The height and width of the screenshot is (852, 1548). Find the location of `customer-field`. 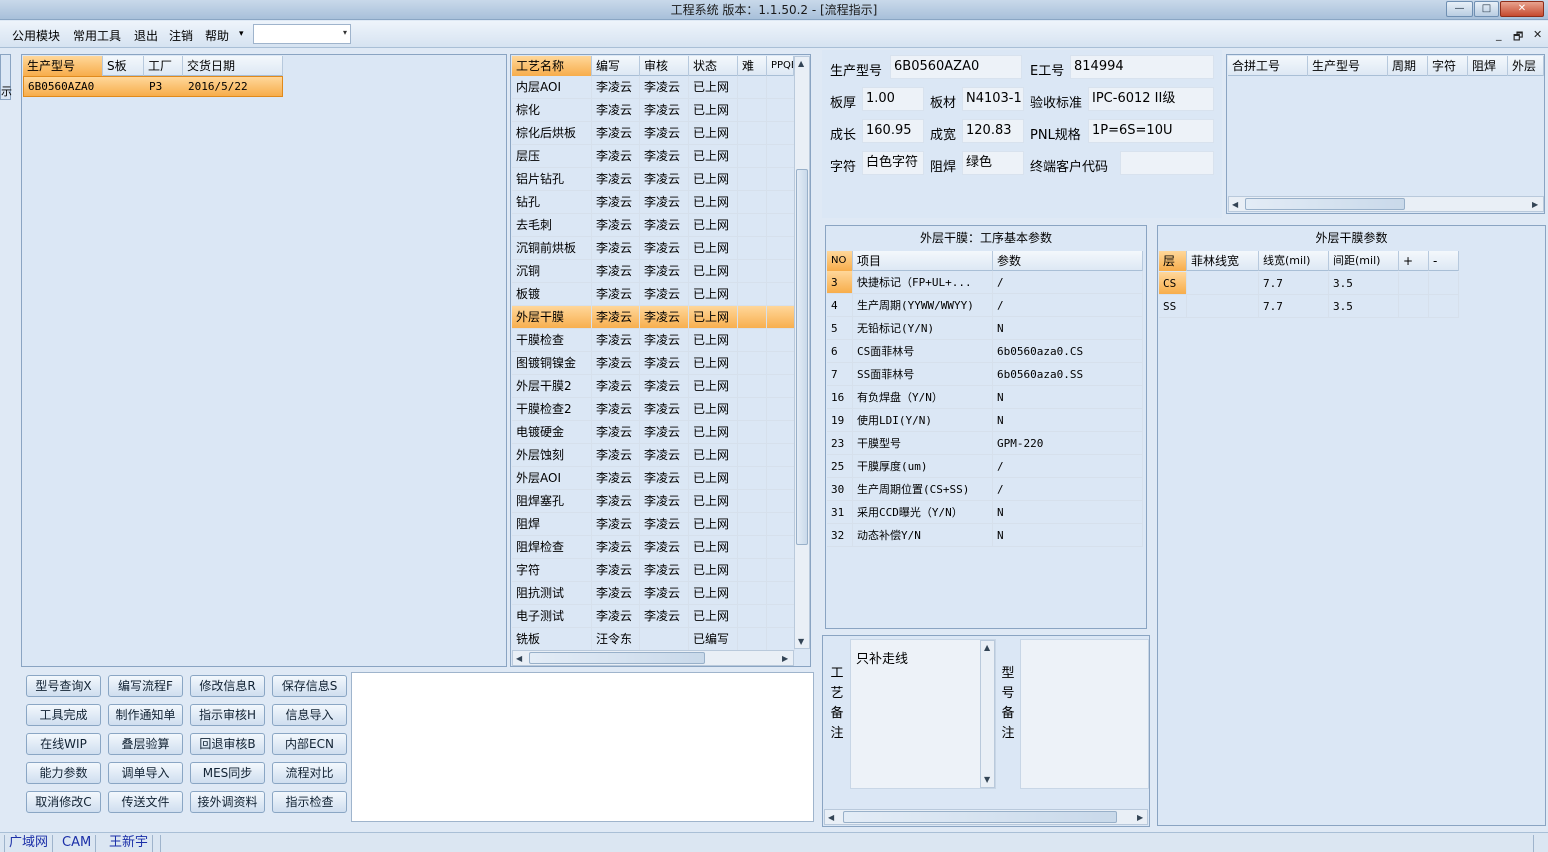

customer-field is located at coordinates (1167, 163).